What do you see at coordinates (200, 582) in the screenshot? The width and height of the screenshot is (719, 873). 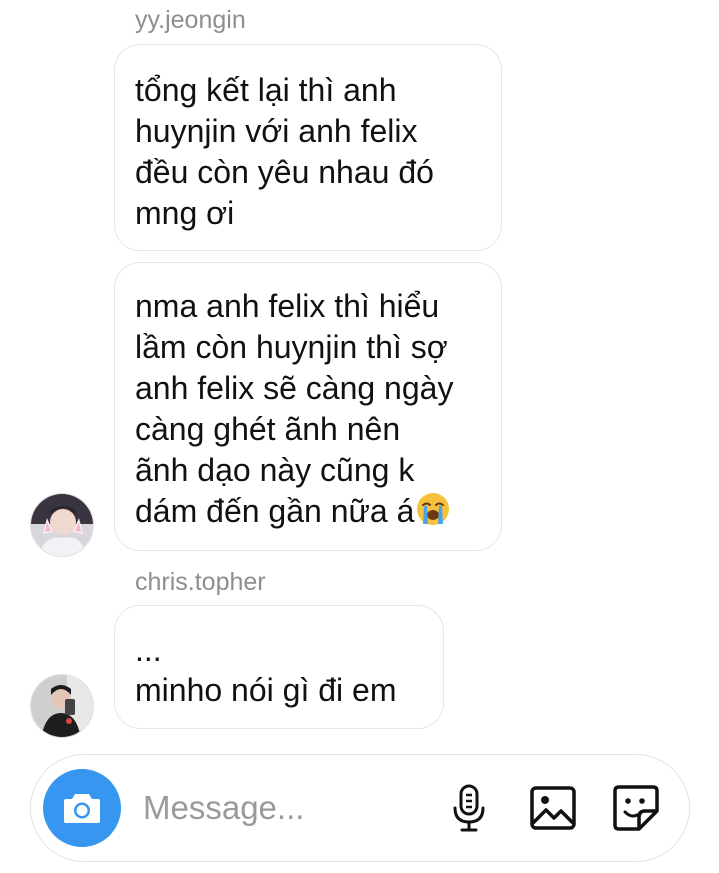 I see `sender-name: chris.topher` at bounding box center [200, 582].